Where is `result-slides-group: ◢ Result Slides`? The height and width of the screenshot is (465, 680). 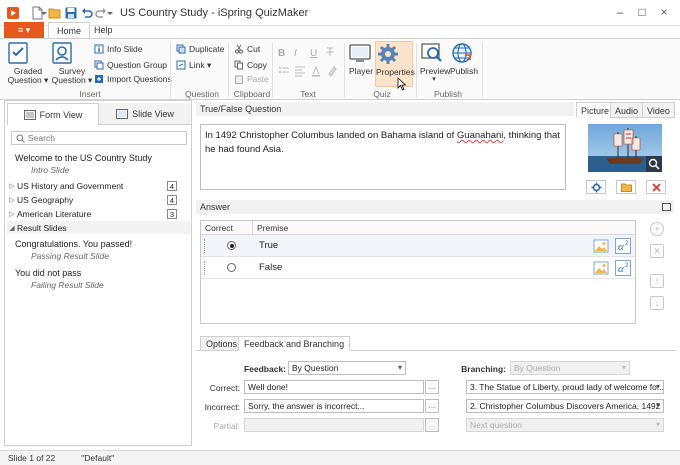
result-slides-group: ◢ Result Slides is located at coordinates (99, 227).